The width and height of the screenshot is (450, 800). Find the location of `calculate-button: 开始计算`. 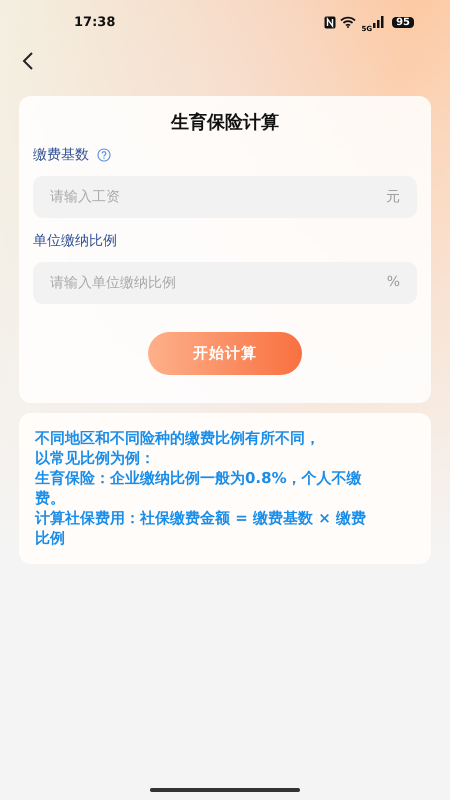

calculate-button: 开始计算 is located at coordinates (225, 353).